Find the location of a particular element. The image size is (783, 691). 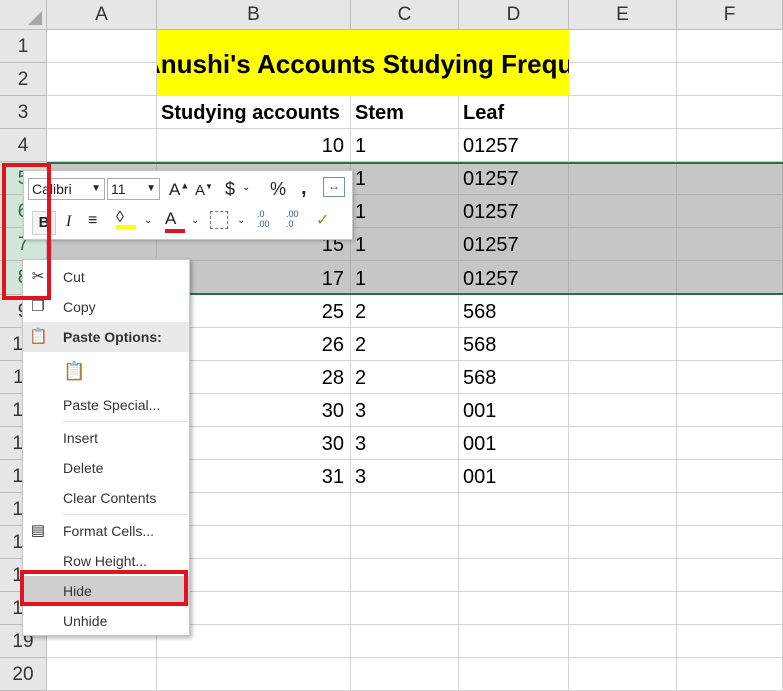

percent-style-button: % is located at coordinates (278, 189).